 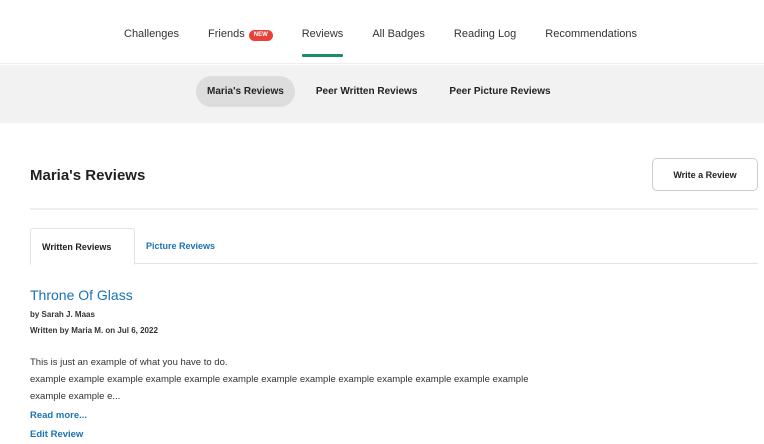 I want to click on nav-reviews: Reviews, so click(x=322, y=42).